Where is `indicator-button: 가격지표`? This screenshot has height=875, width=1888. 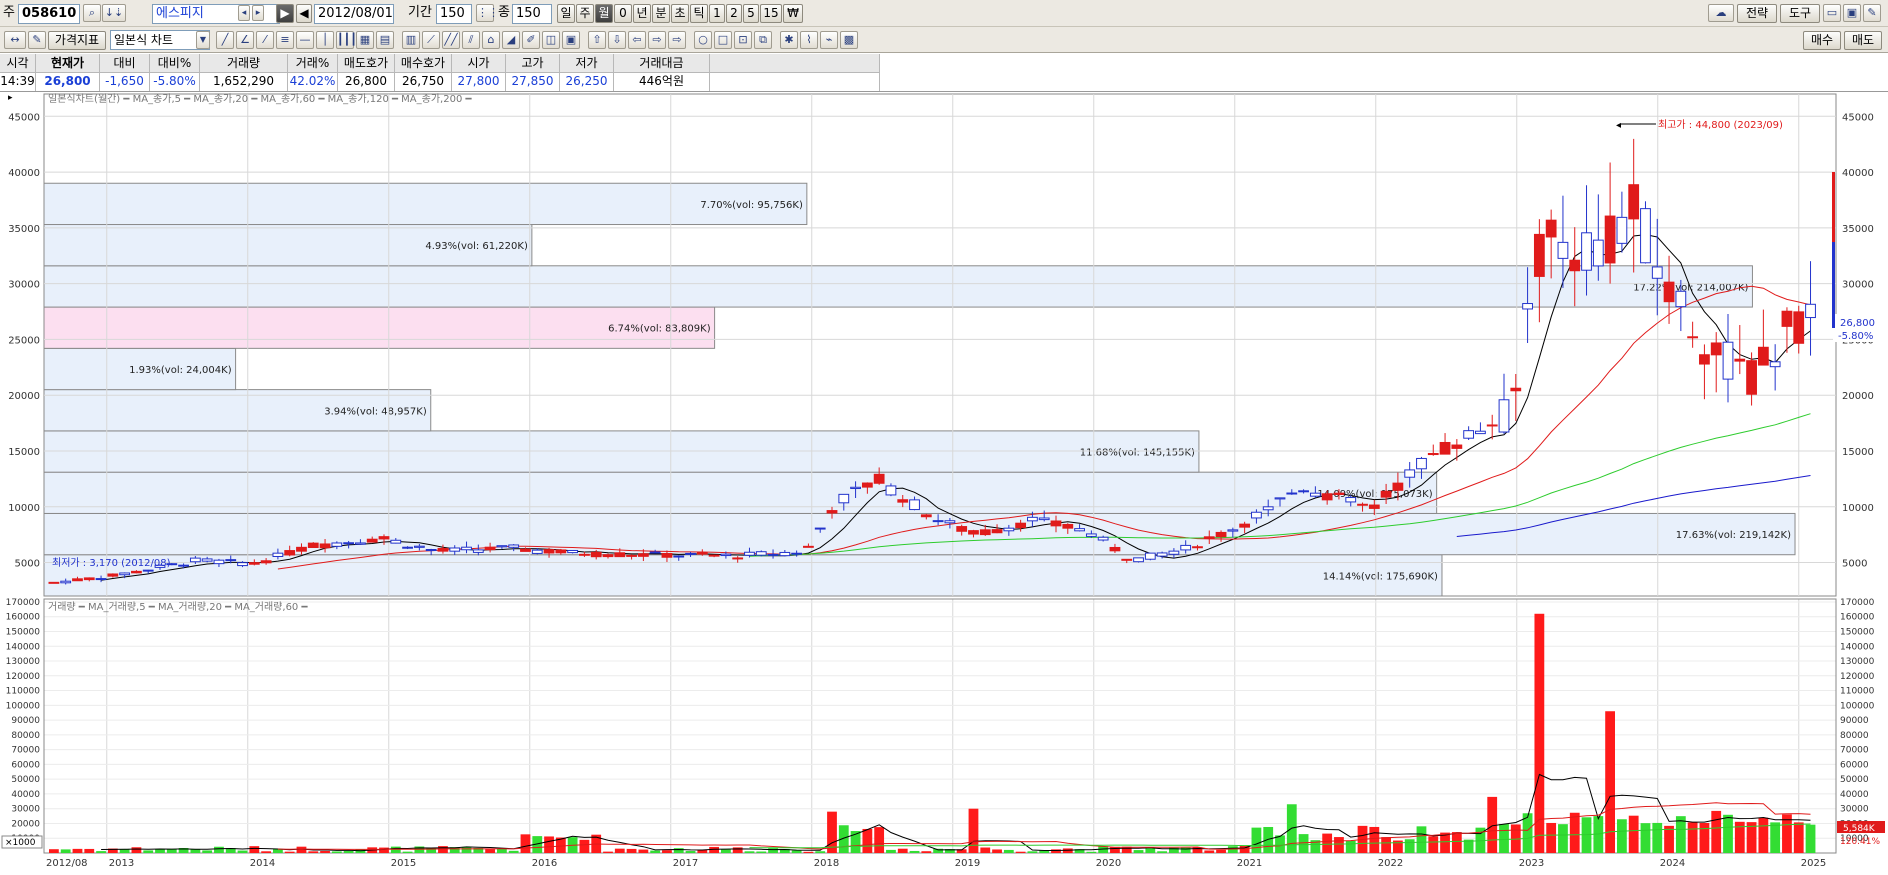
indicator-button: 가격지표 is located at coordinates (77, 40).